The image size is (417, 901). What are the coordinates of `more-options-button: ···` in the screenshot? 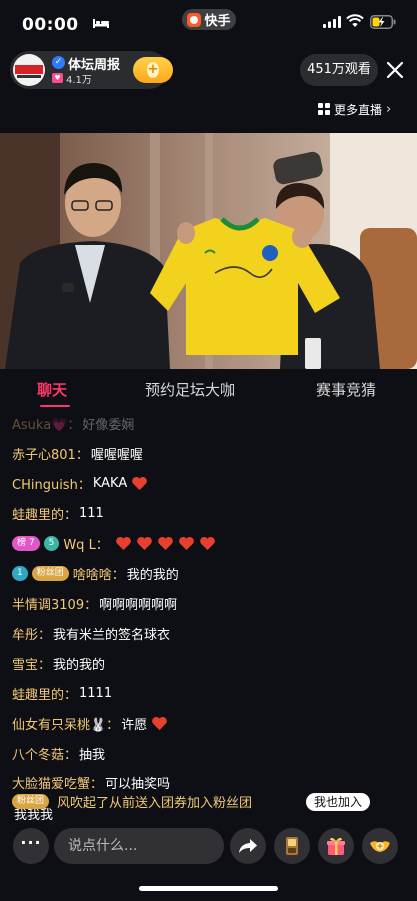 It's located at (31, 846).